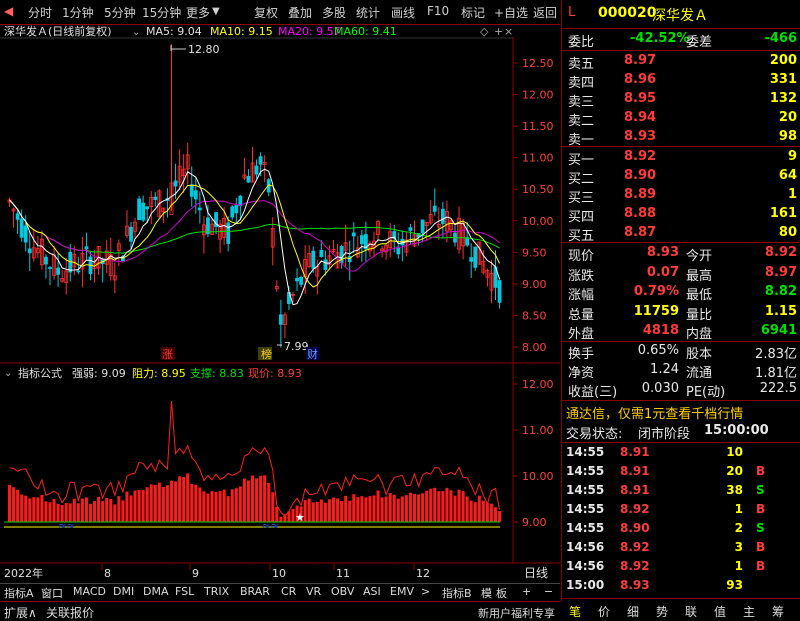  Describe the element at coordinates (403, 12) in the screenshot. I see `draw-line-button: 画线` at that location.